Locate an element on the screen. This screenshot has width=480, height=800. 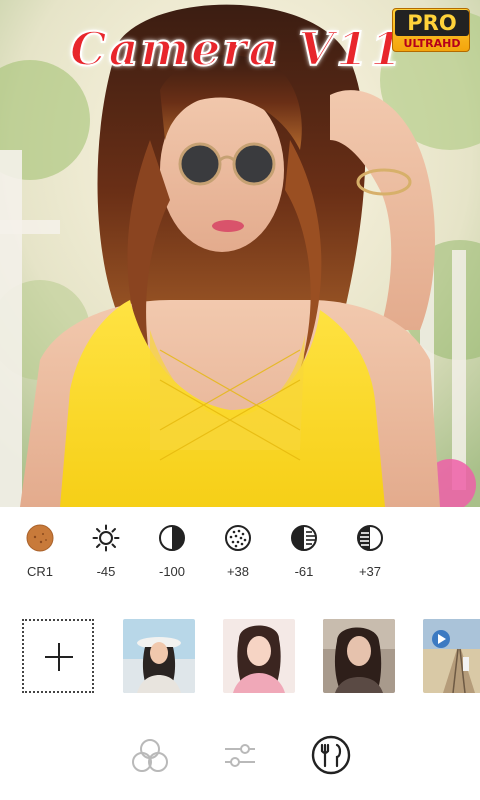
filters-circles-icon is located at coordinates (150, 755).